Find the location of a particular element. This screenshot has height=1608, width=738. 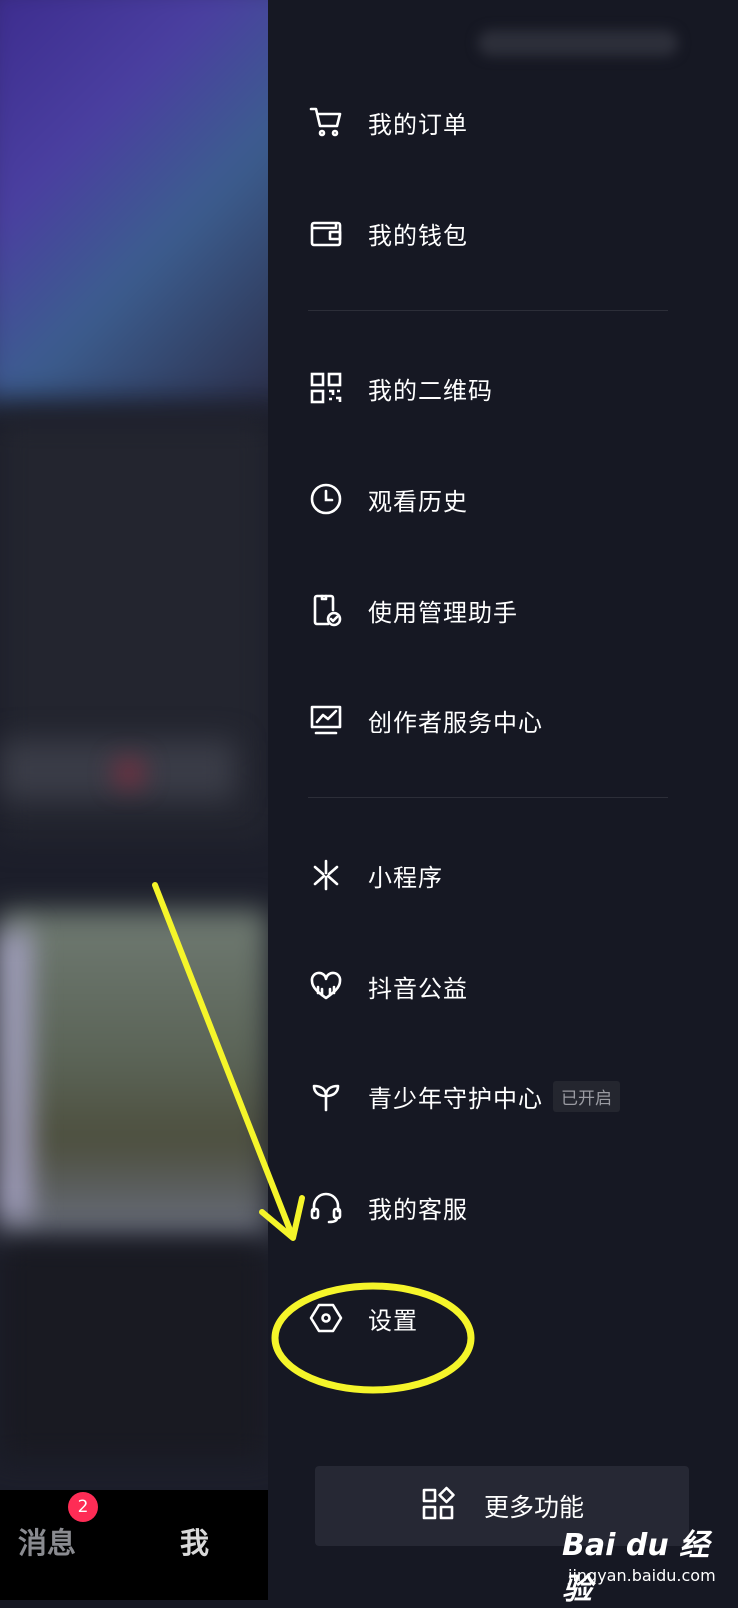

blurred-status is located at coordinates (578, 43).